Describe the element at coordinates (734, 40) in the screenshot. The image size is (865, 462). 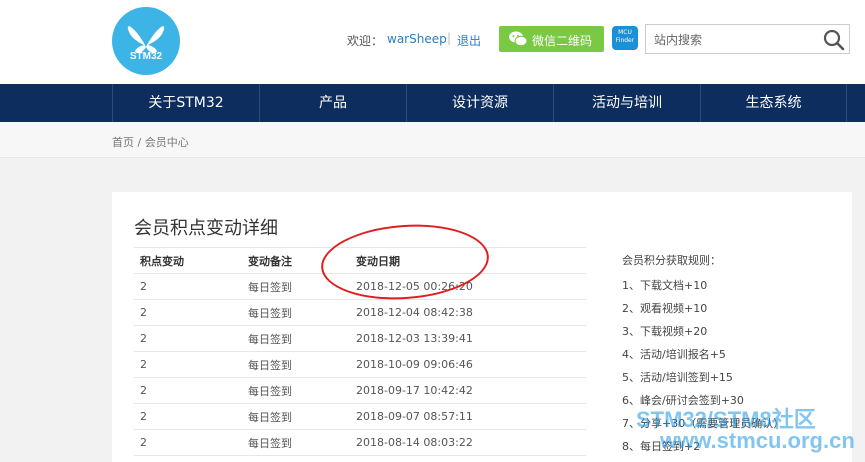
I see `search-input` at that location.